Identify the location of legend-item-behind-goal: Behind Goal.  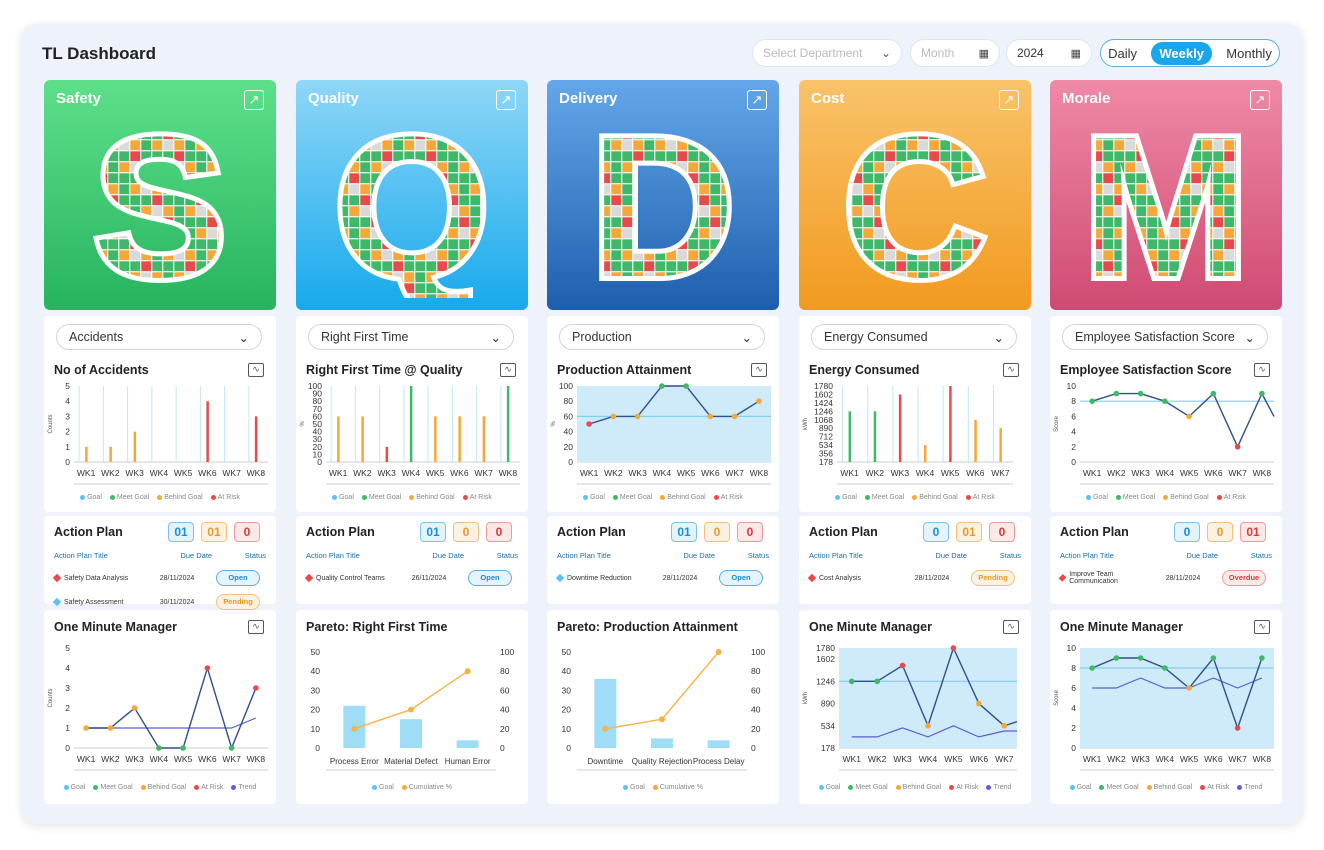
(163, 787).